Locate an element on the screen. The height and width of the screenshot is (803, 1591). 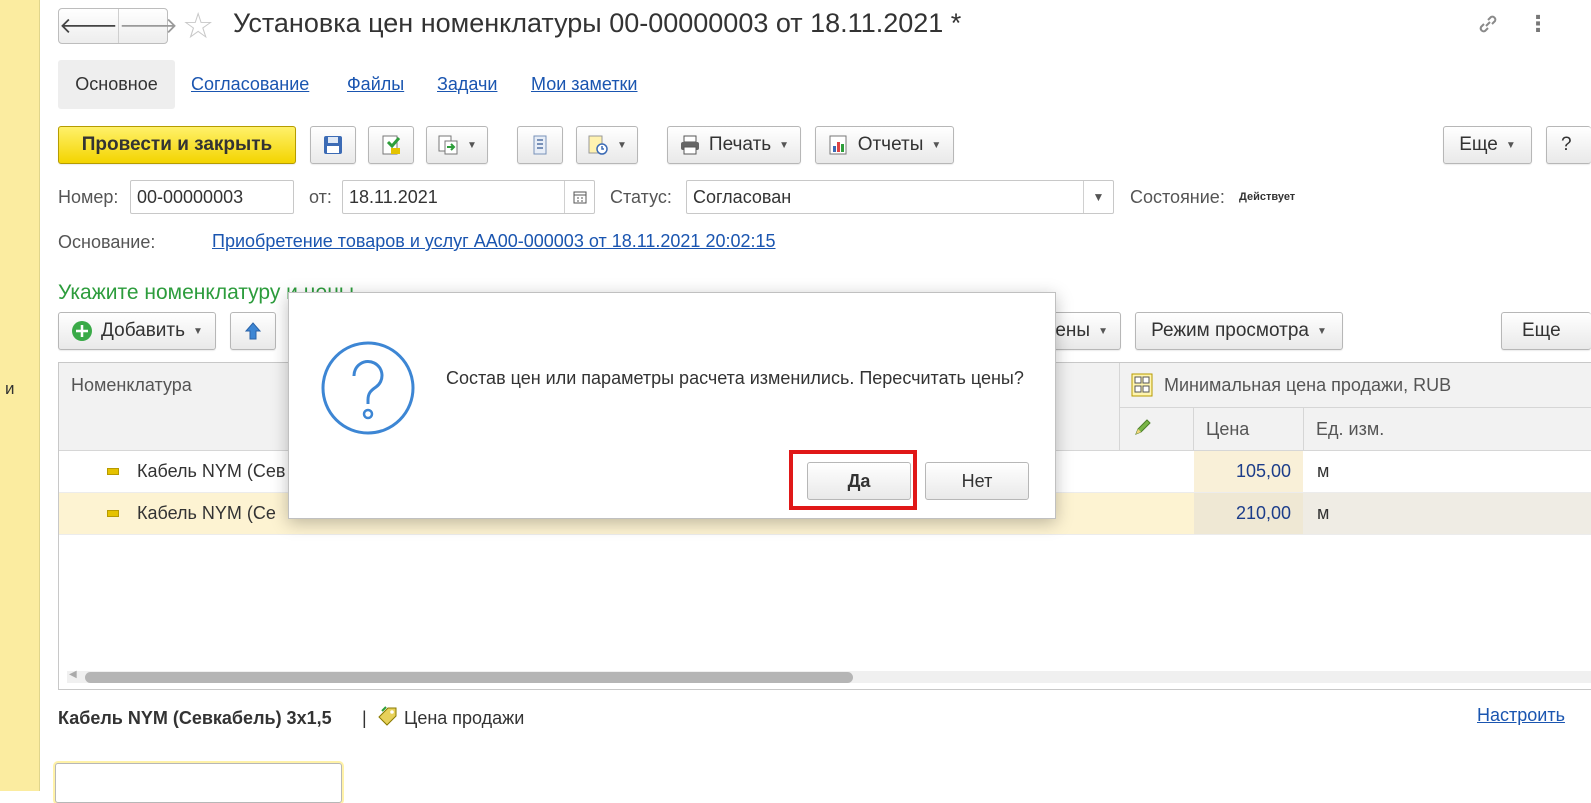
table-more-button: Еще is located at coordinates (1546, 331).